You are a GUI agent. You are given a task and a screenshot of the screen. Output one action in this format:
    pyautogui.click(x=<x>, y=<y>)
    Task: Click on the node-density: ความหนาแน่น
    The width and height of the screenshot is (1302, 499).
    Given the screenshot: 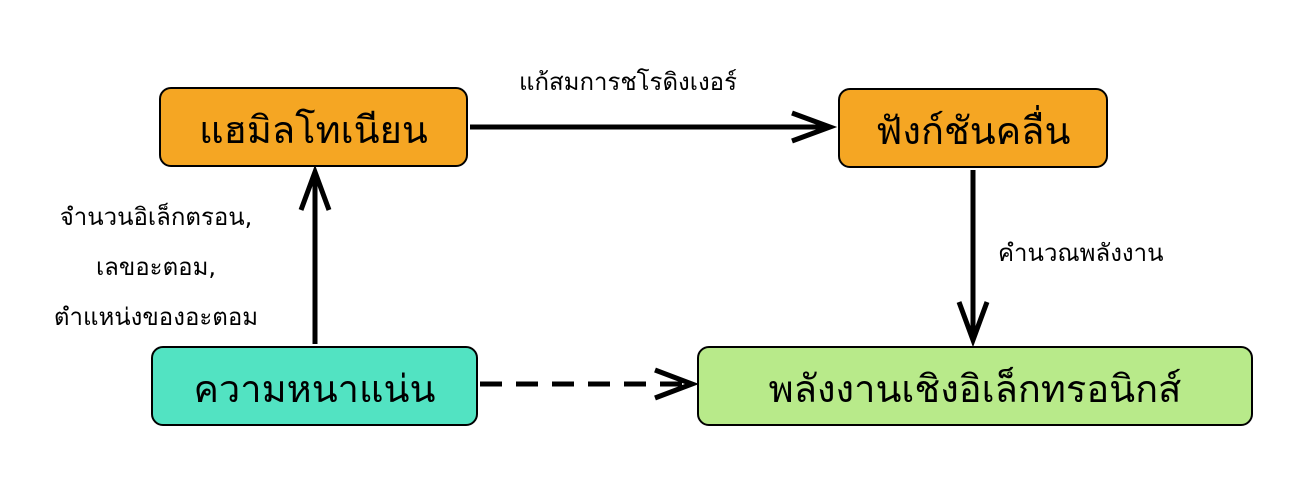 What is the action you would take?
    pyautogui.click(x=314, y=386)
    